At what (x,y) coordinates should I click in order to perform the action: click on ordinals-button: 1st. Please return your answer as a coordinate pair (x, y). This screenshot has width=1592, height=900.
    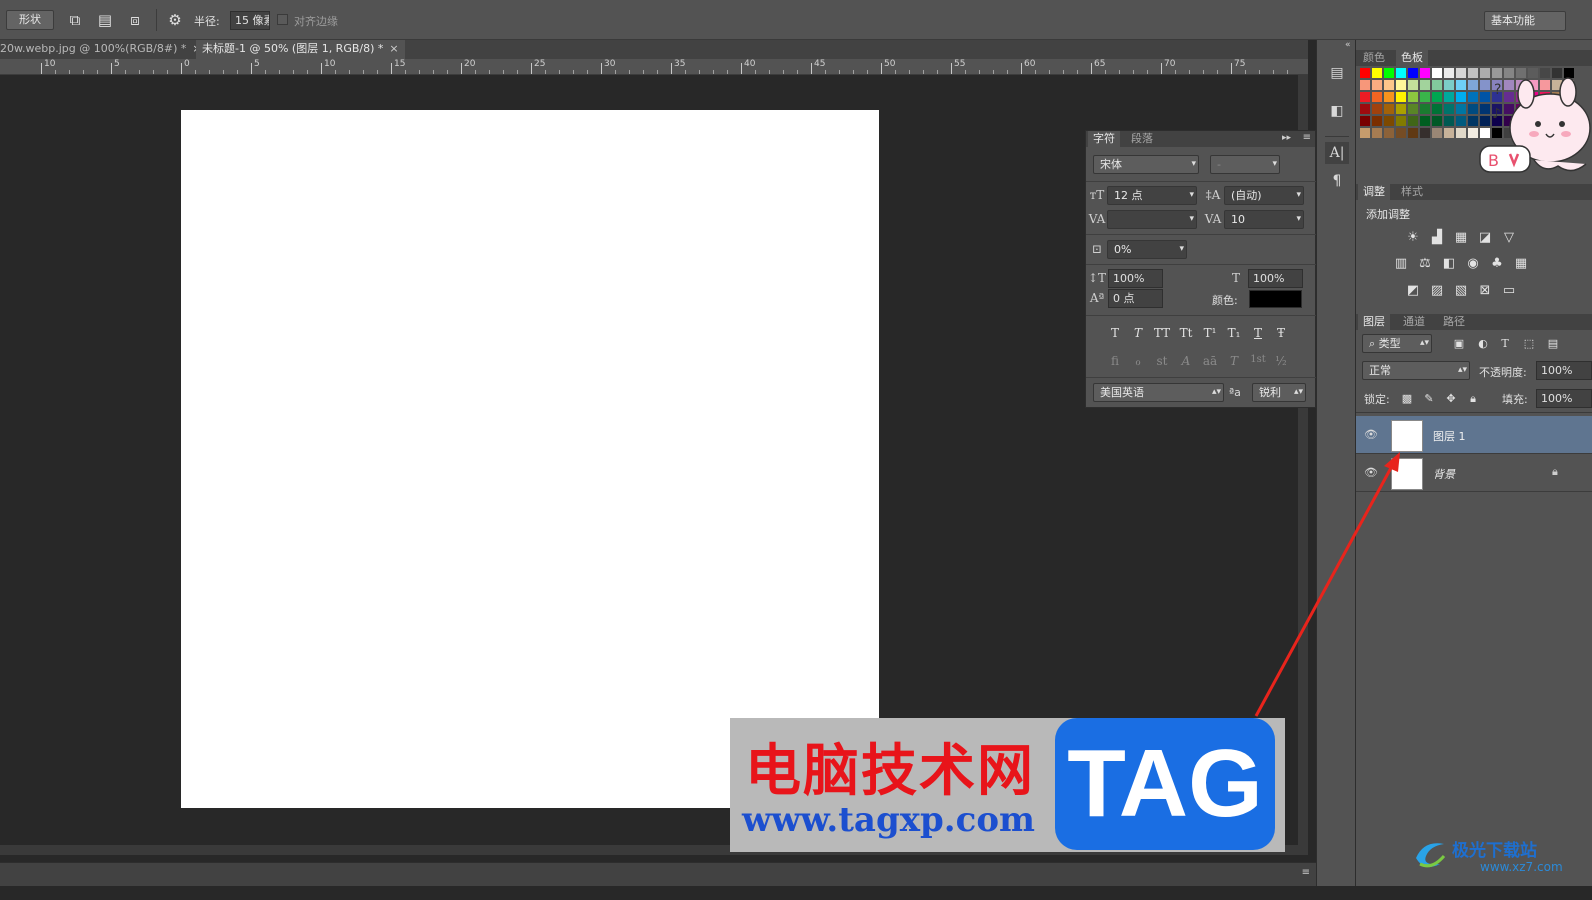
    Looking at the image, I should click on (1258, 362).